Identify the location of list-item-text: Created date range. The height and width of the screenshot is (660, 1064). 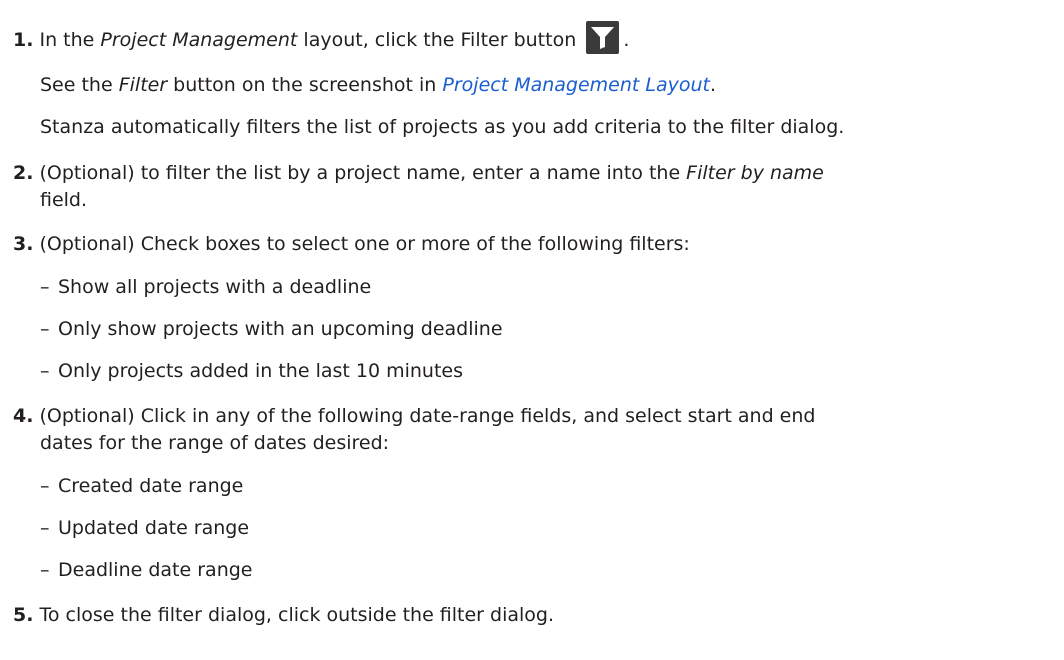
(151, 486).